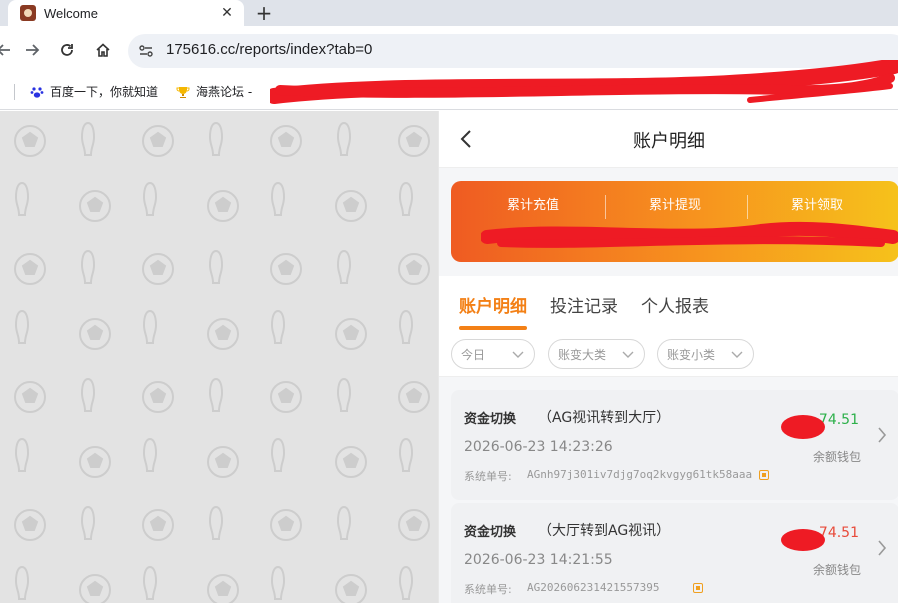  I want to click on bookmarks-bar: 百度一下，你就知道 海燕论坛 -, so click(449, 85).